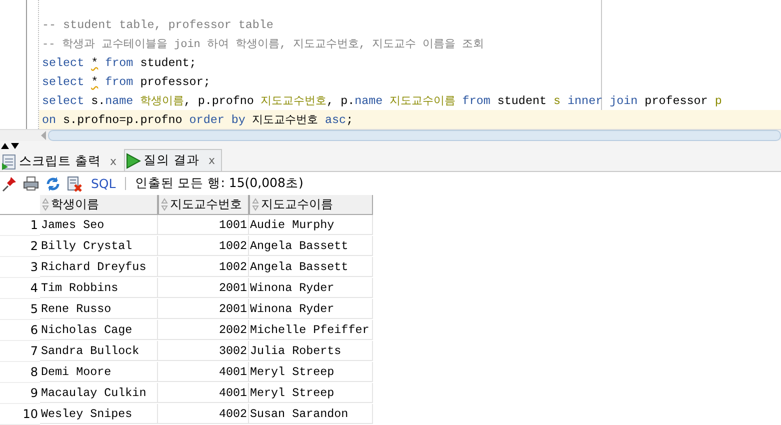  What do you see at coordinates (157, 25) in the screenshot?
I see `code-line: -- student table, professor table` at bounding box center [157, 25].